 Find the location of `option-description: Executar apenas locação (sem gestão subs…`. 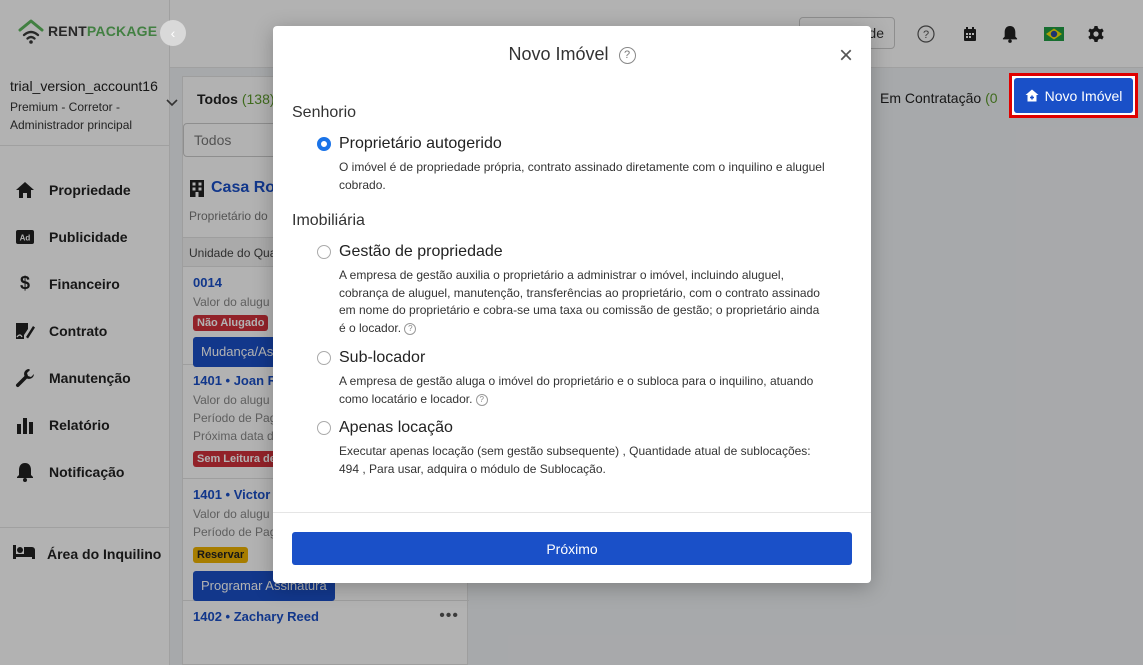

option-description: Executar apenas locação (sem gestão subs… is located at coordinates (575, 460).